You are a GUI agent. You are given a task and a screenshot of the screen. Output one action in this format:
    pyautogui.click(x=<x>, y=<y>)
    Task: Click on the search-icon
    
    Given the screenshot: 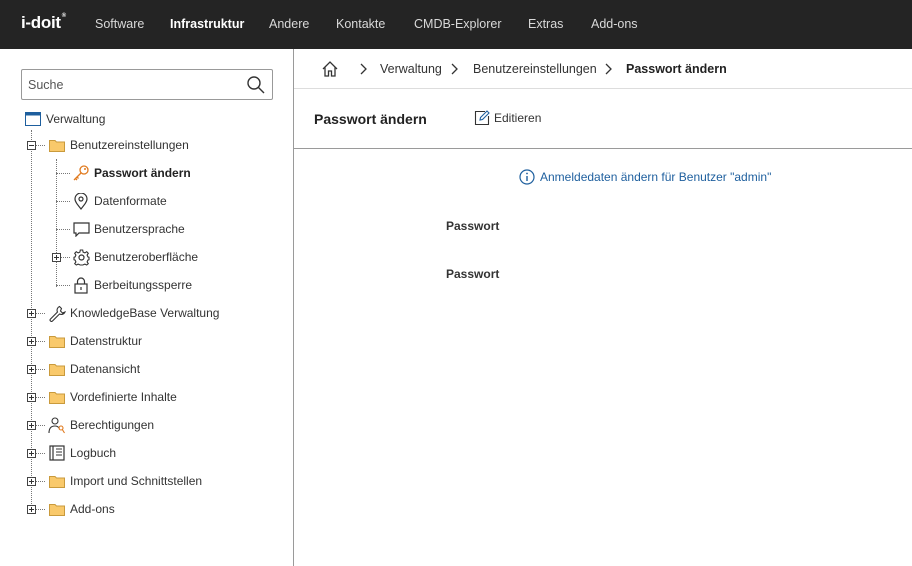 What is the action you would take?
    pyautogui.click(x=256, y=85)
    